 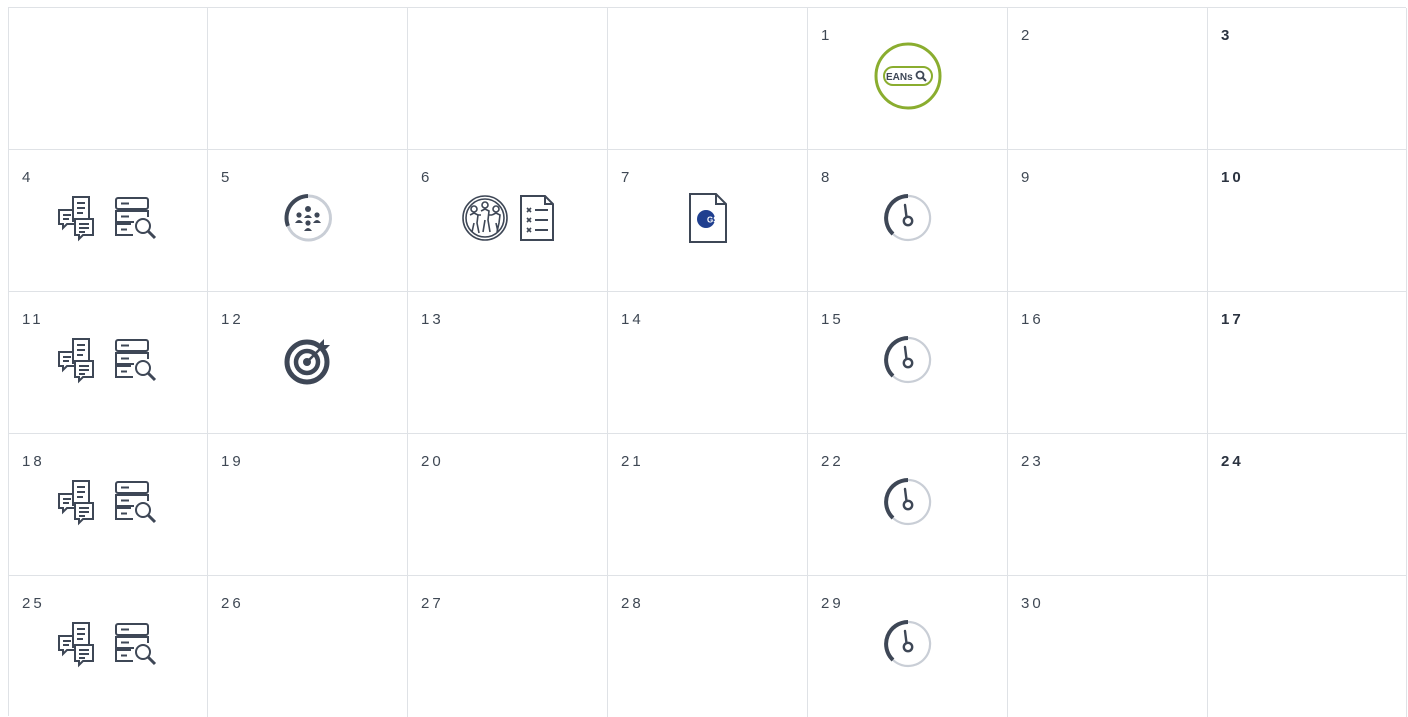 What do you see at coordinates (832, 603) in the screenshot?
I see `day-number: 29` at bounding box center [832, 603].